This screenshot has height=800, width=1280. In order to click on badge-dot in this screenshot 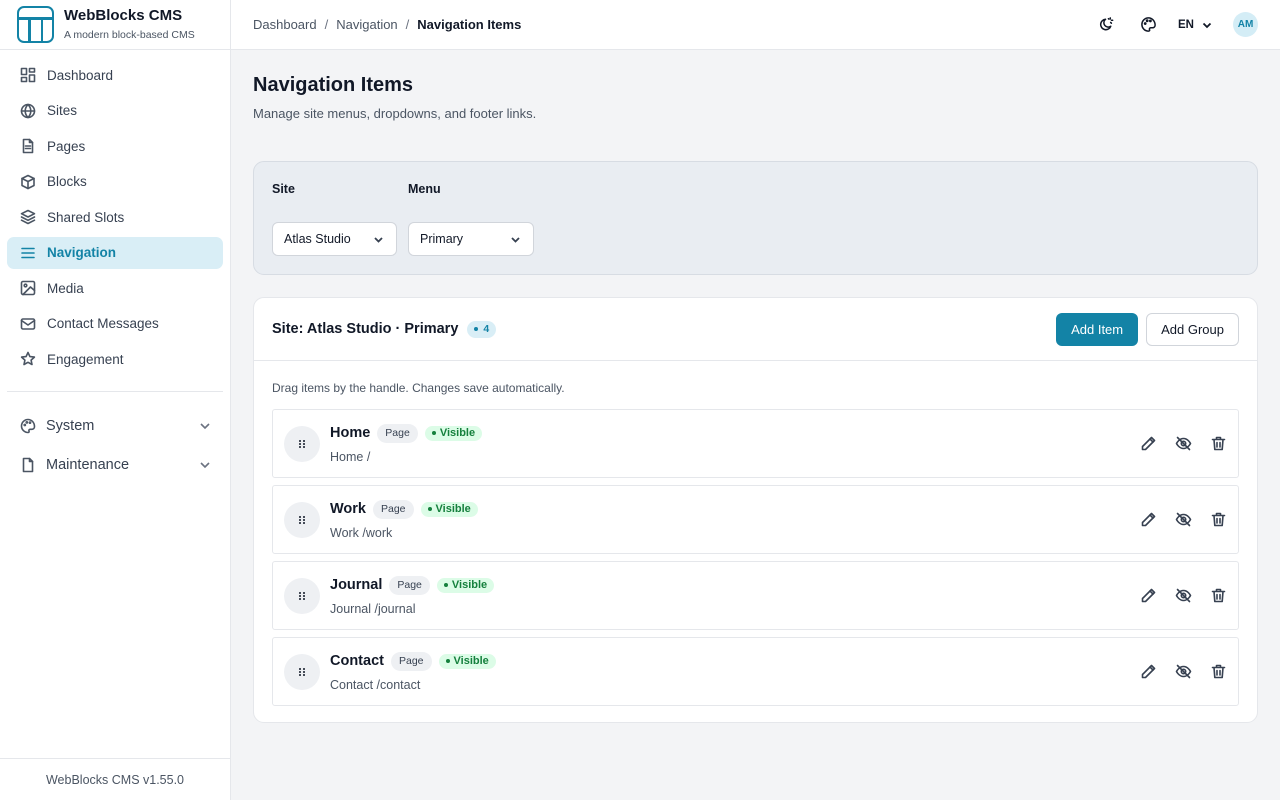, I will do `click(476, 329)`.